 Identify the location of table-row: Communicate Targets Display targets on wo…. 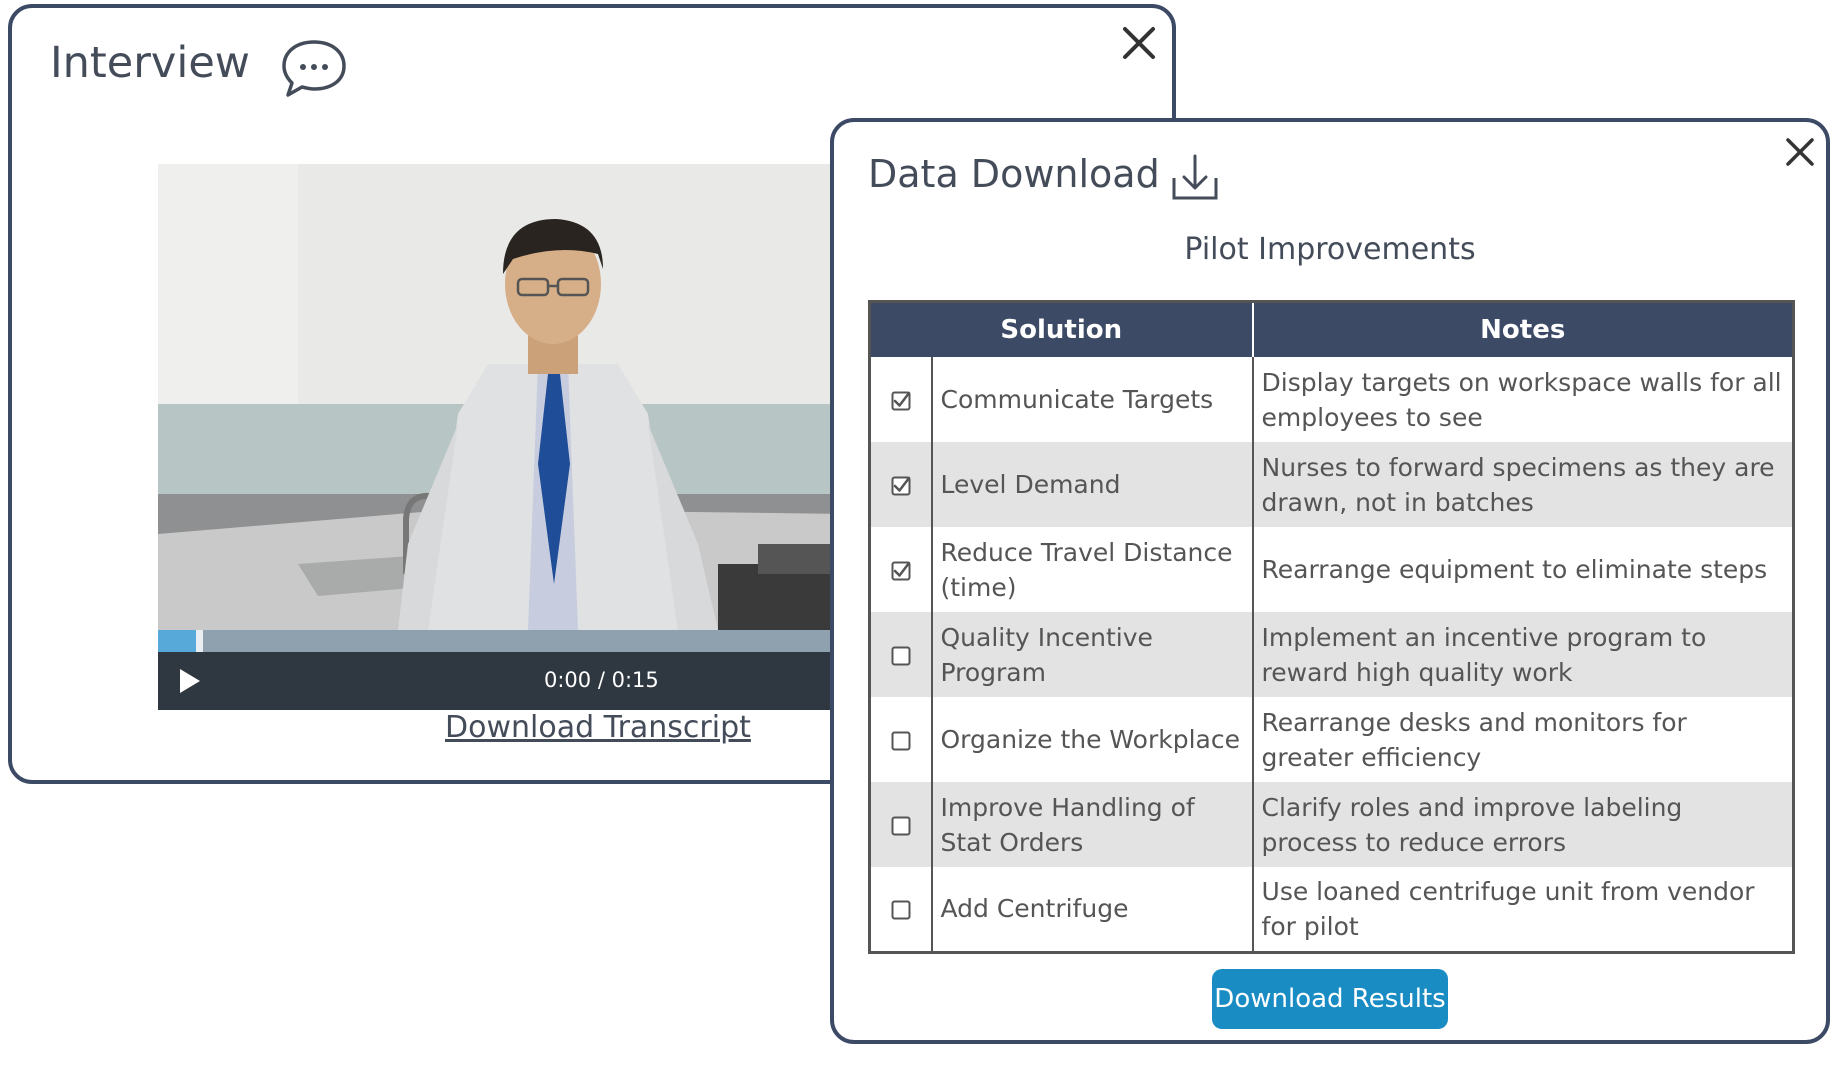
(1332, 399).